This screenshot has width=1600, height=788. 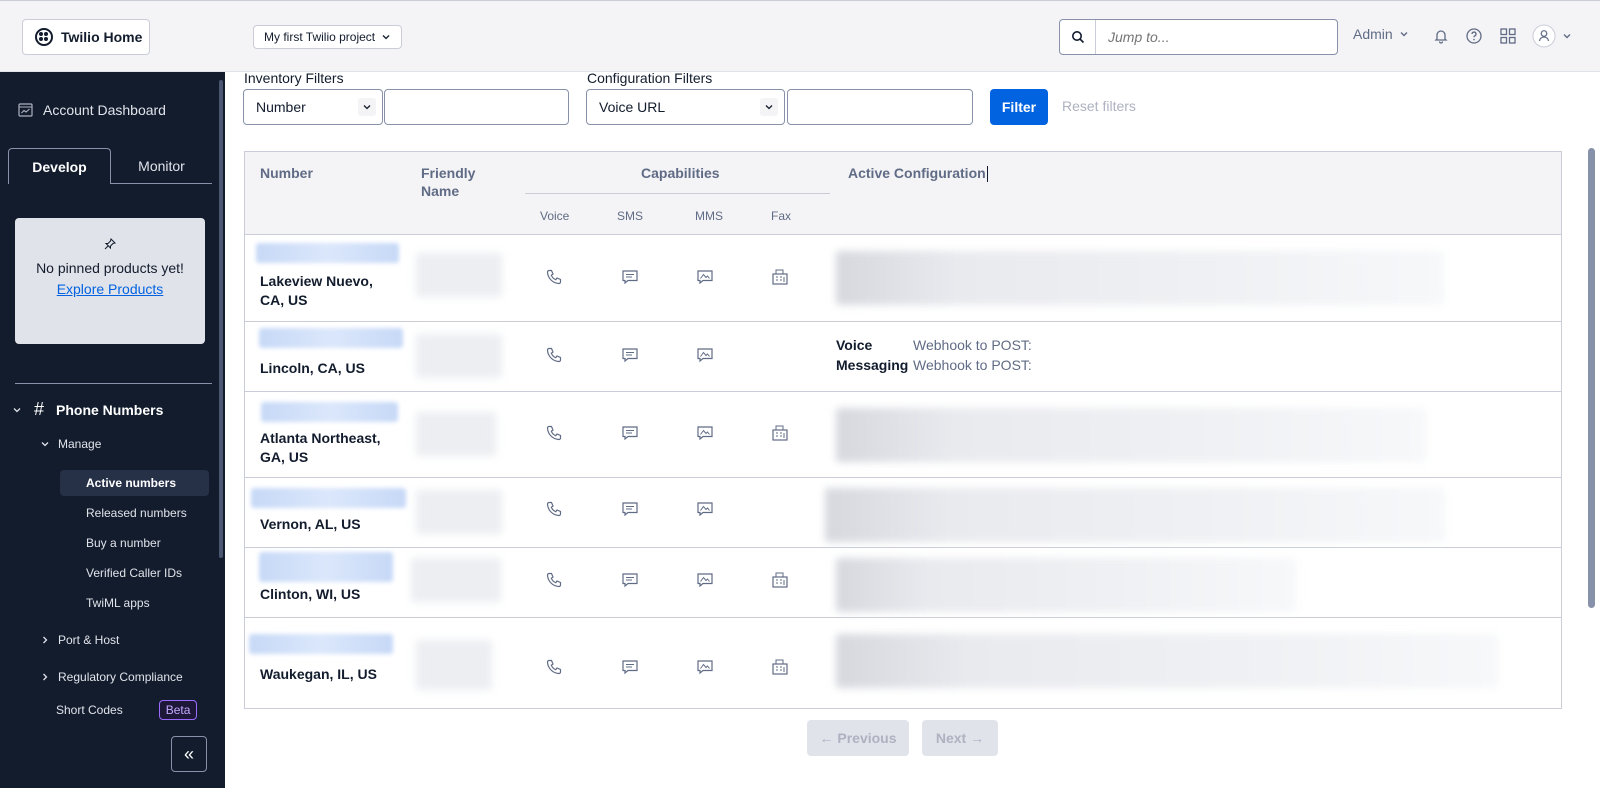 I want to click on number-location: Clinton, WI, US, so click(x=310, y=594).